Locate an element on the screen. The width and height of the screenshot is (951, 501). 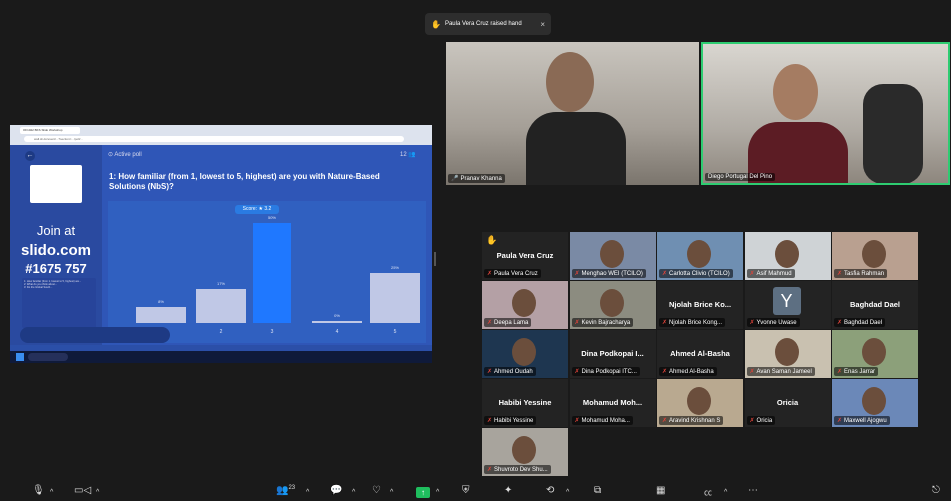
gallery-tile: ✗ Menghao WEI (TCILO) is located at coordinates (612, 256).